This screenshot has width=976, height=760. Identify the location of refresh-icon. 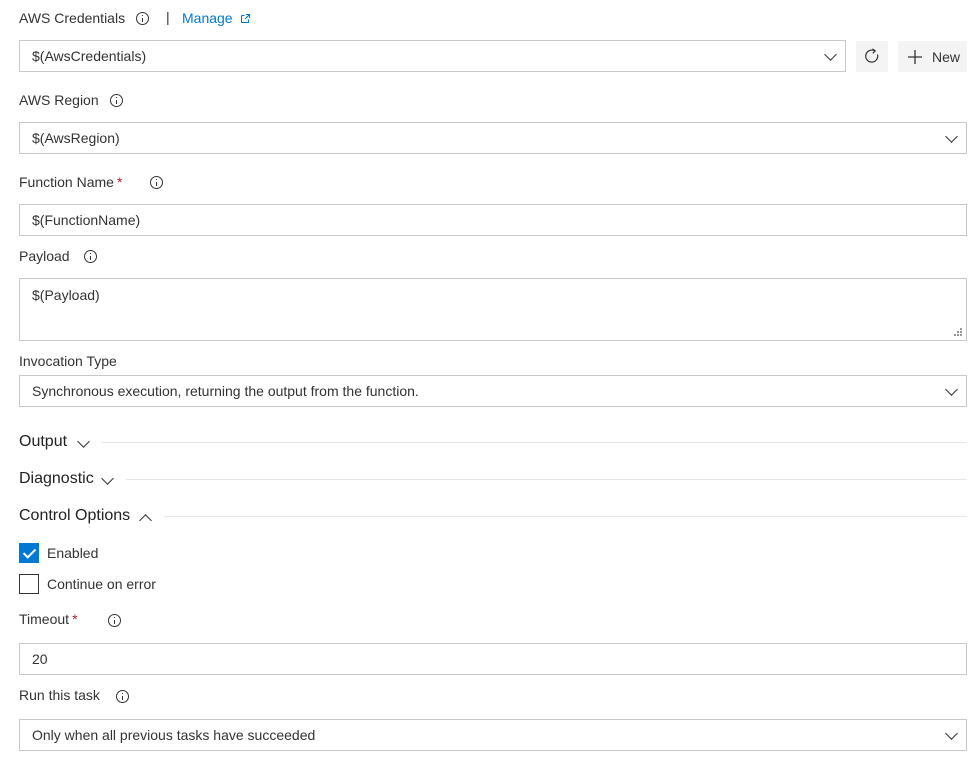
(872, 55).